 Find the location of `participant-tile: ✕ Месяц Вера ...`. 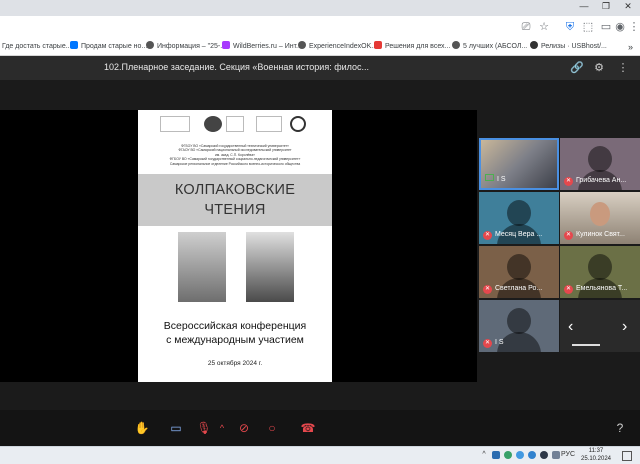

participant-tile: ✕ Месяц Вера ... is located at coordinates (519, 218).